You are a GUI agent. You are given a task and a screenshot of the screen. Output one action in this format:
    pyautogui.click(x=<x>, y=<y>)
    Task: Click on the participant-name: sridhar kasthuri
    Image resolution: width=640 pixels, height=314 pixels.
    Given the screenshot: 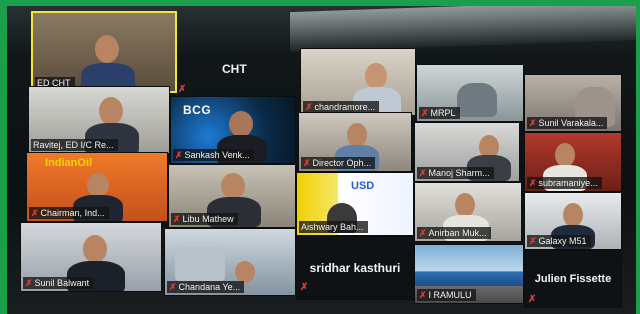 What is the action you would take?
    pyautogui.click(x=355, y=268)
    